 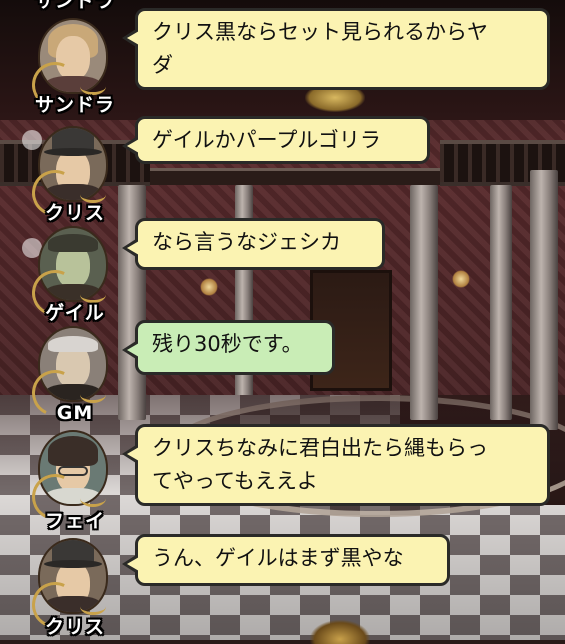 I want to click on bottom-gold-ornament, so click(x=340, y=632).